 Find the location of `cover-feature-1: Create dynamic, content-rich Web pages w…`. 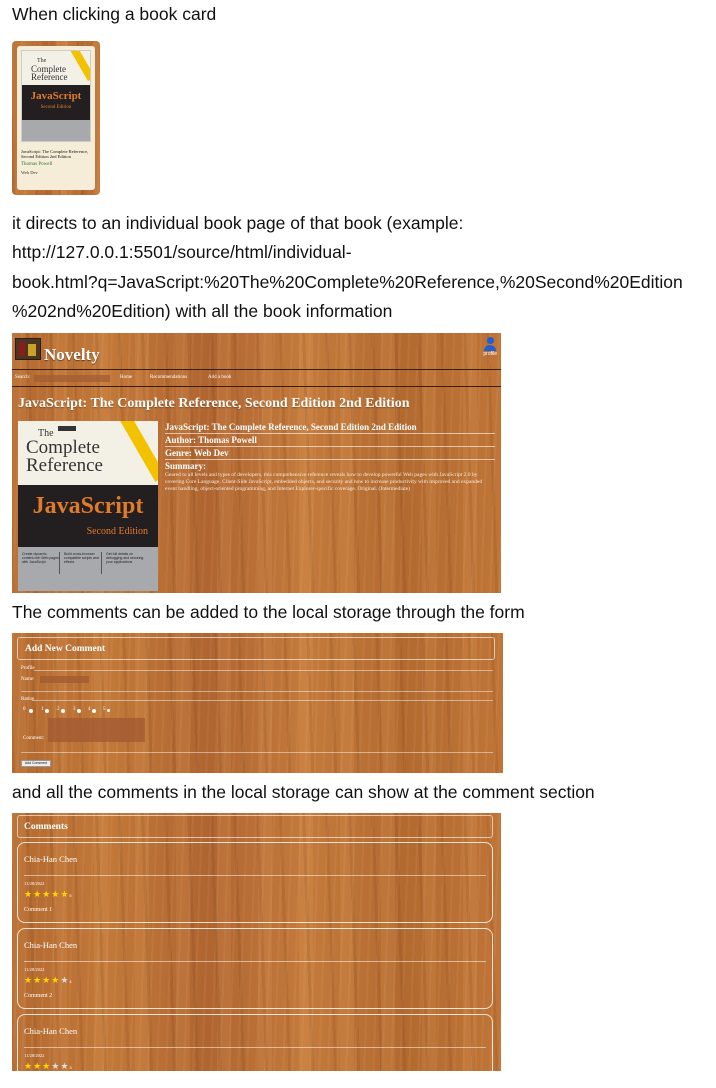

cover-feature-1: Create dynamic, content-rich Web pages w… is located at coordinates (41, 563).